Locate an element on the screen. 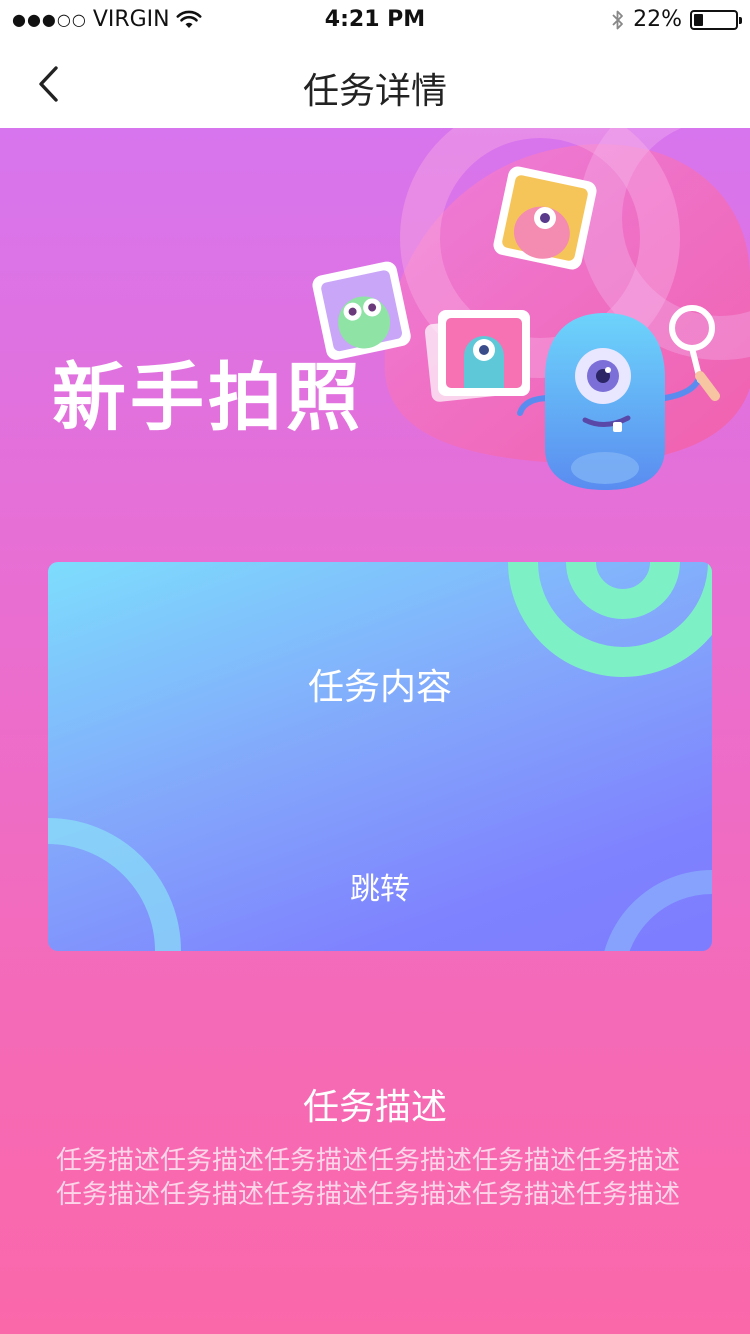  status-bar: ●●●○○ VIRGIN 4:21 PM 22% is located at coordinates (375, 20).